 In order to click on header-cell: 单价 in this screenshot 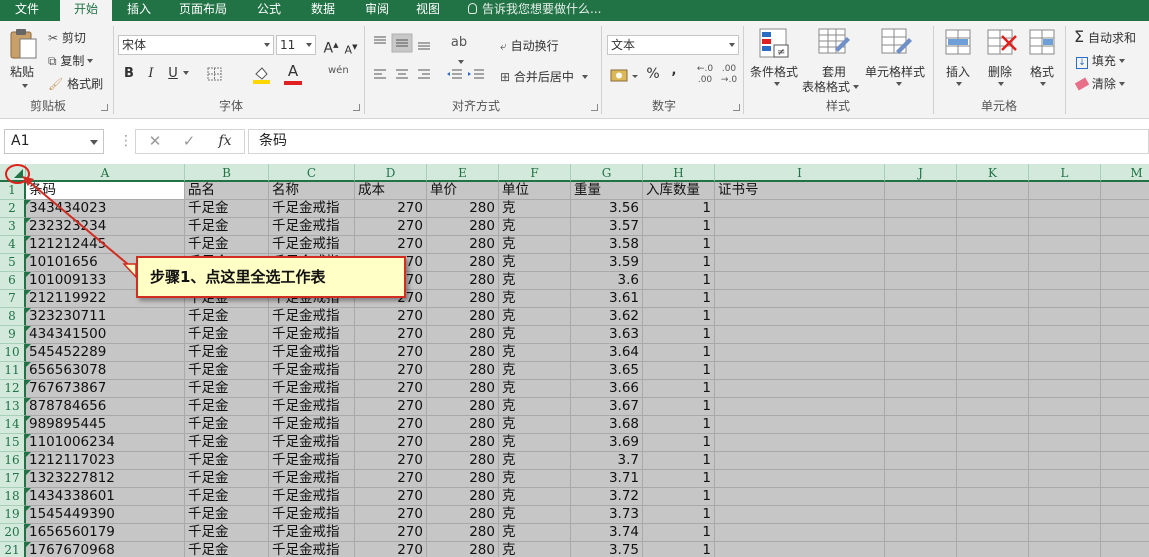, I will do `click(463, 191)`.